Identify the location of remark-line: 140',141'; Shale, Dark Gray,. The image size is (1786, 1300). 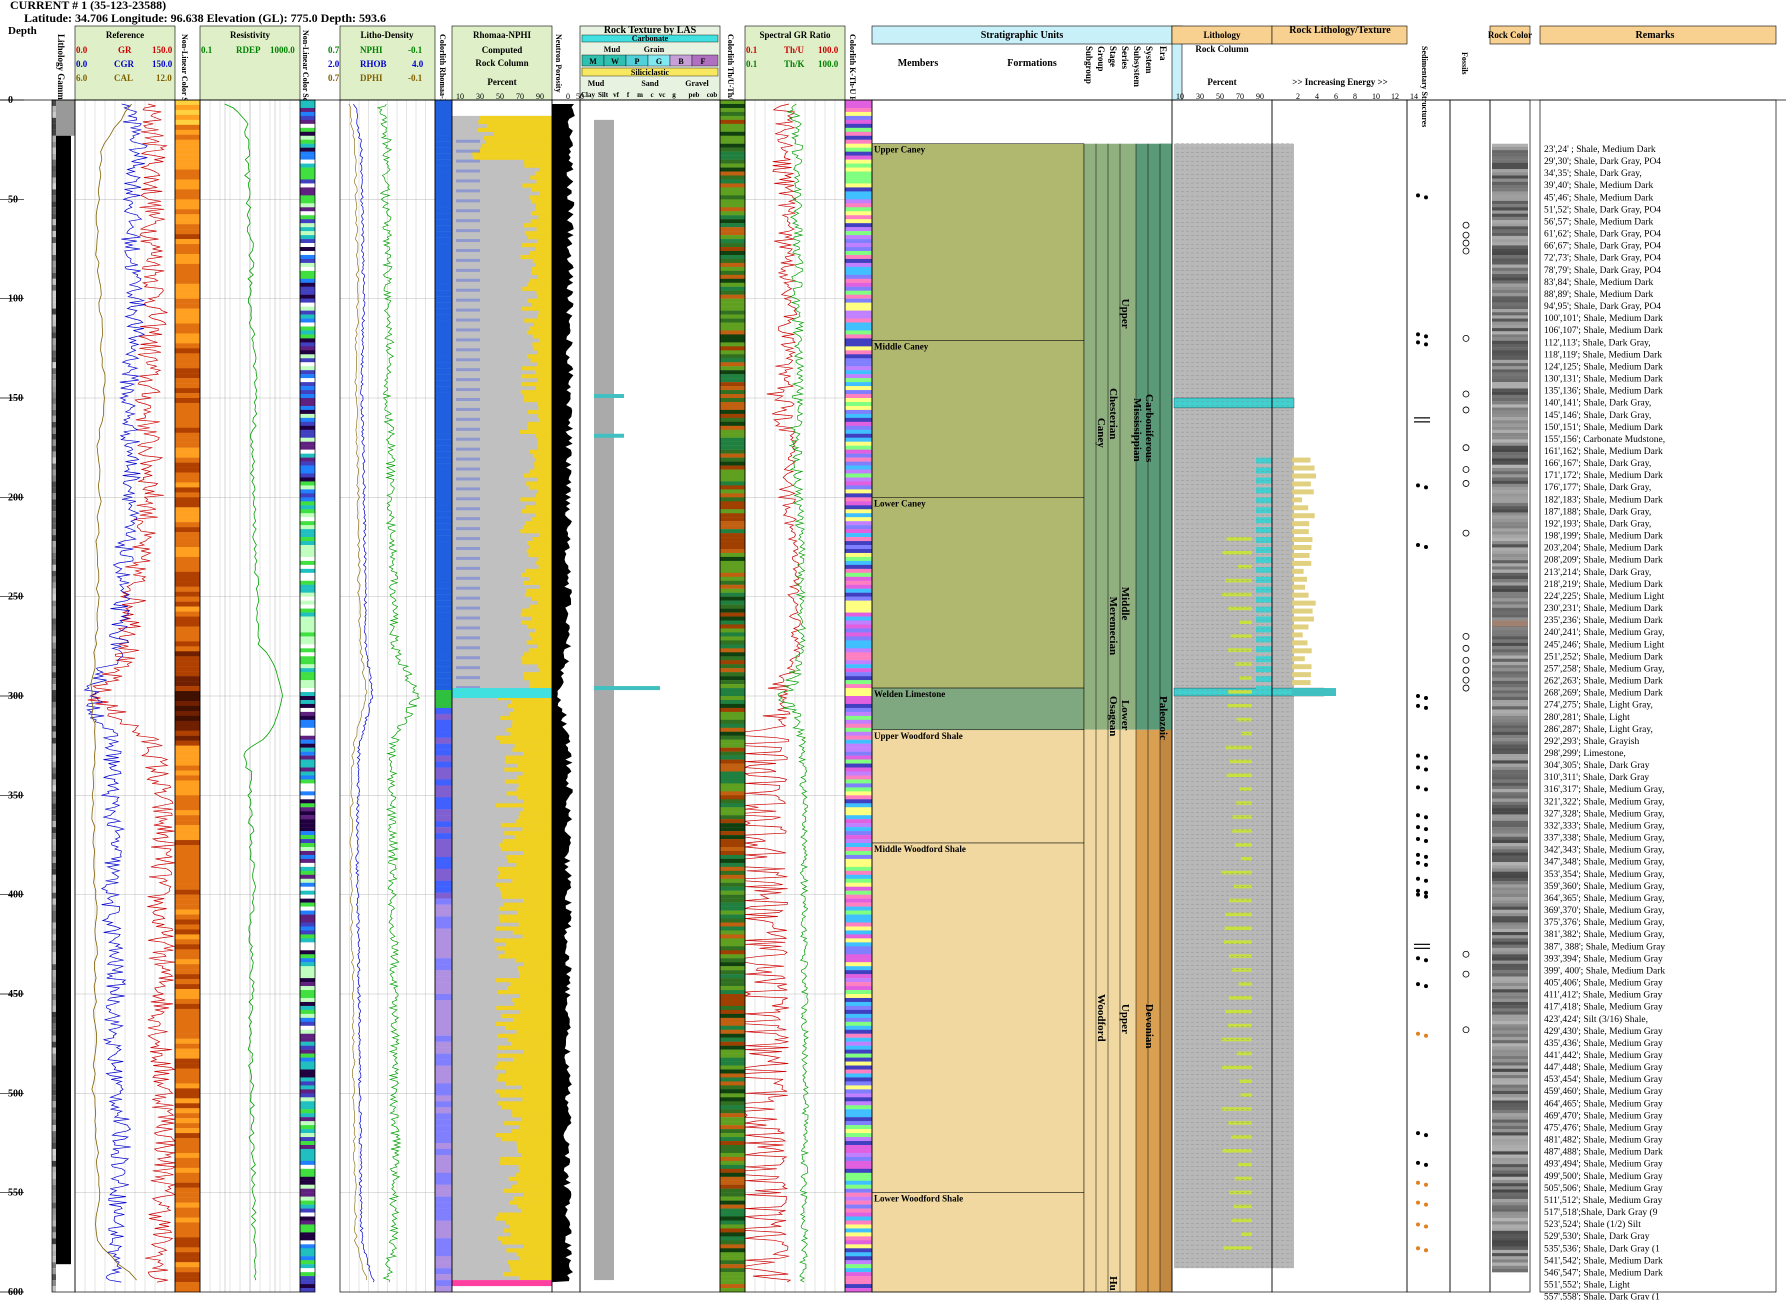
(1597, 404).